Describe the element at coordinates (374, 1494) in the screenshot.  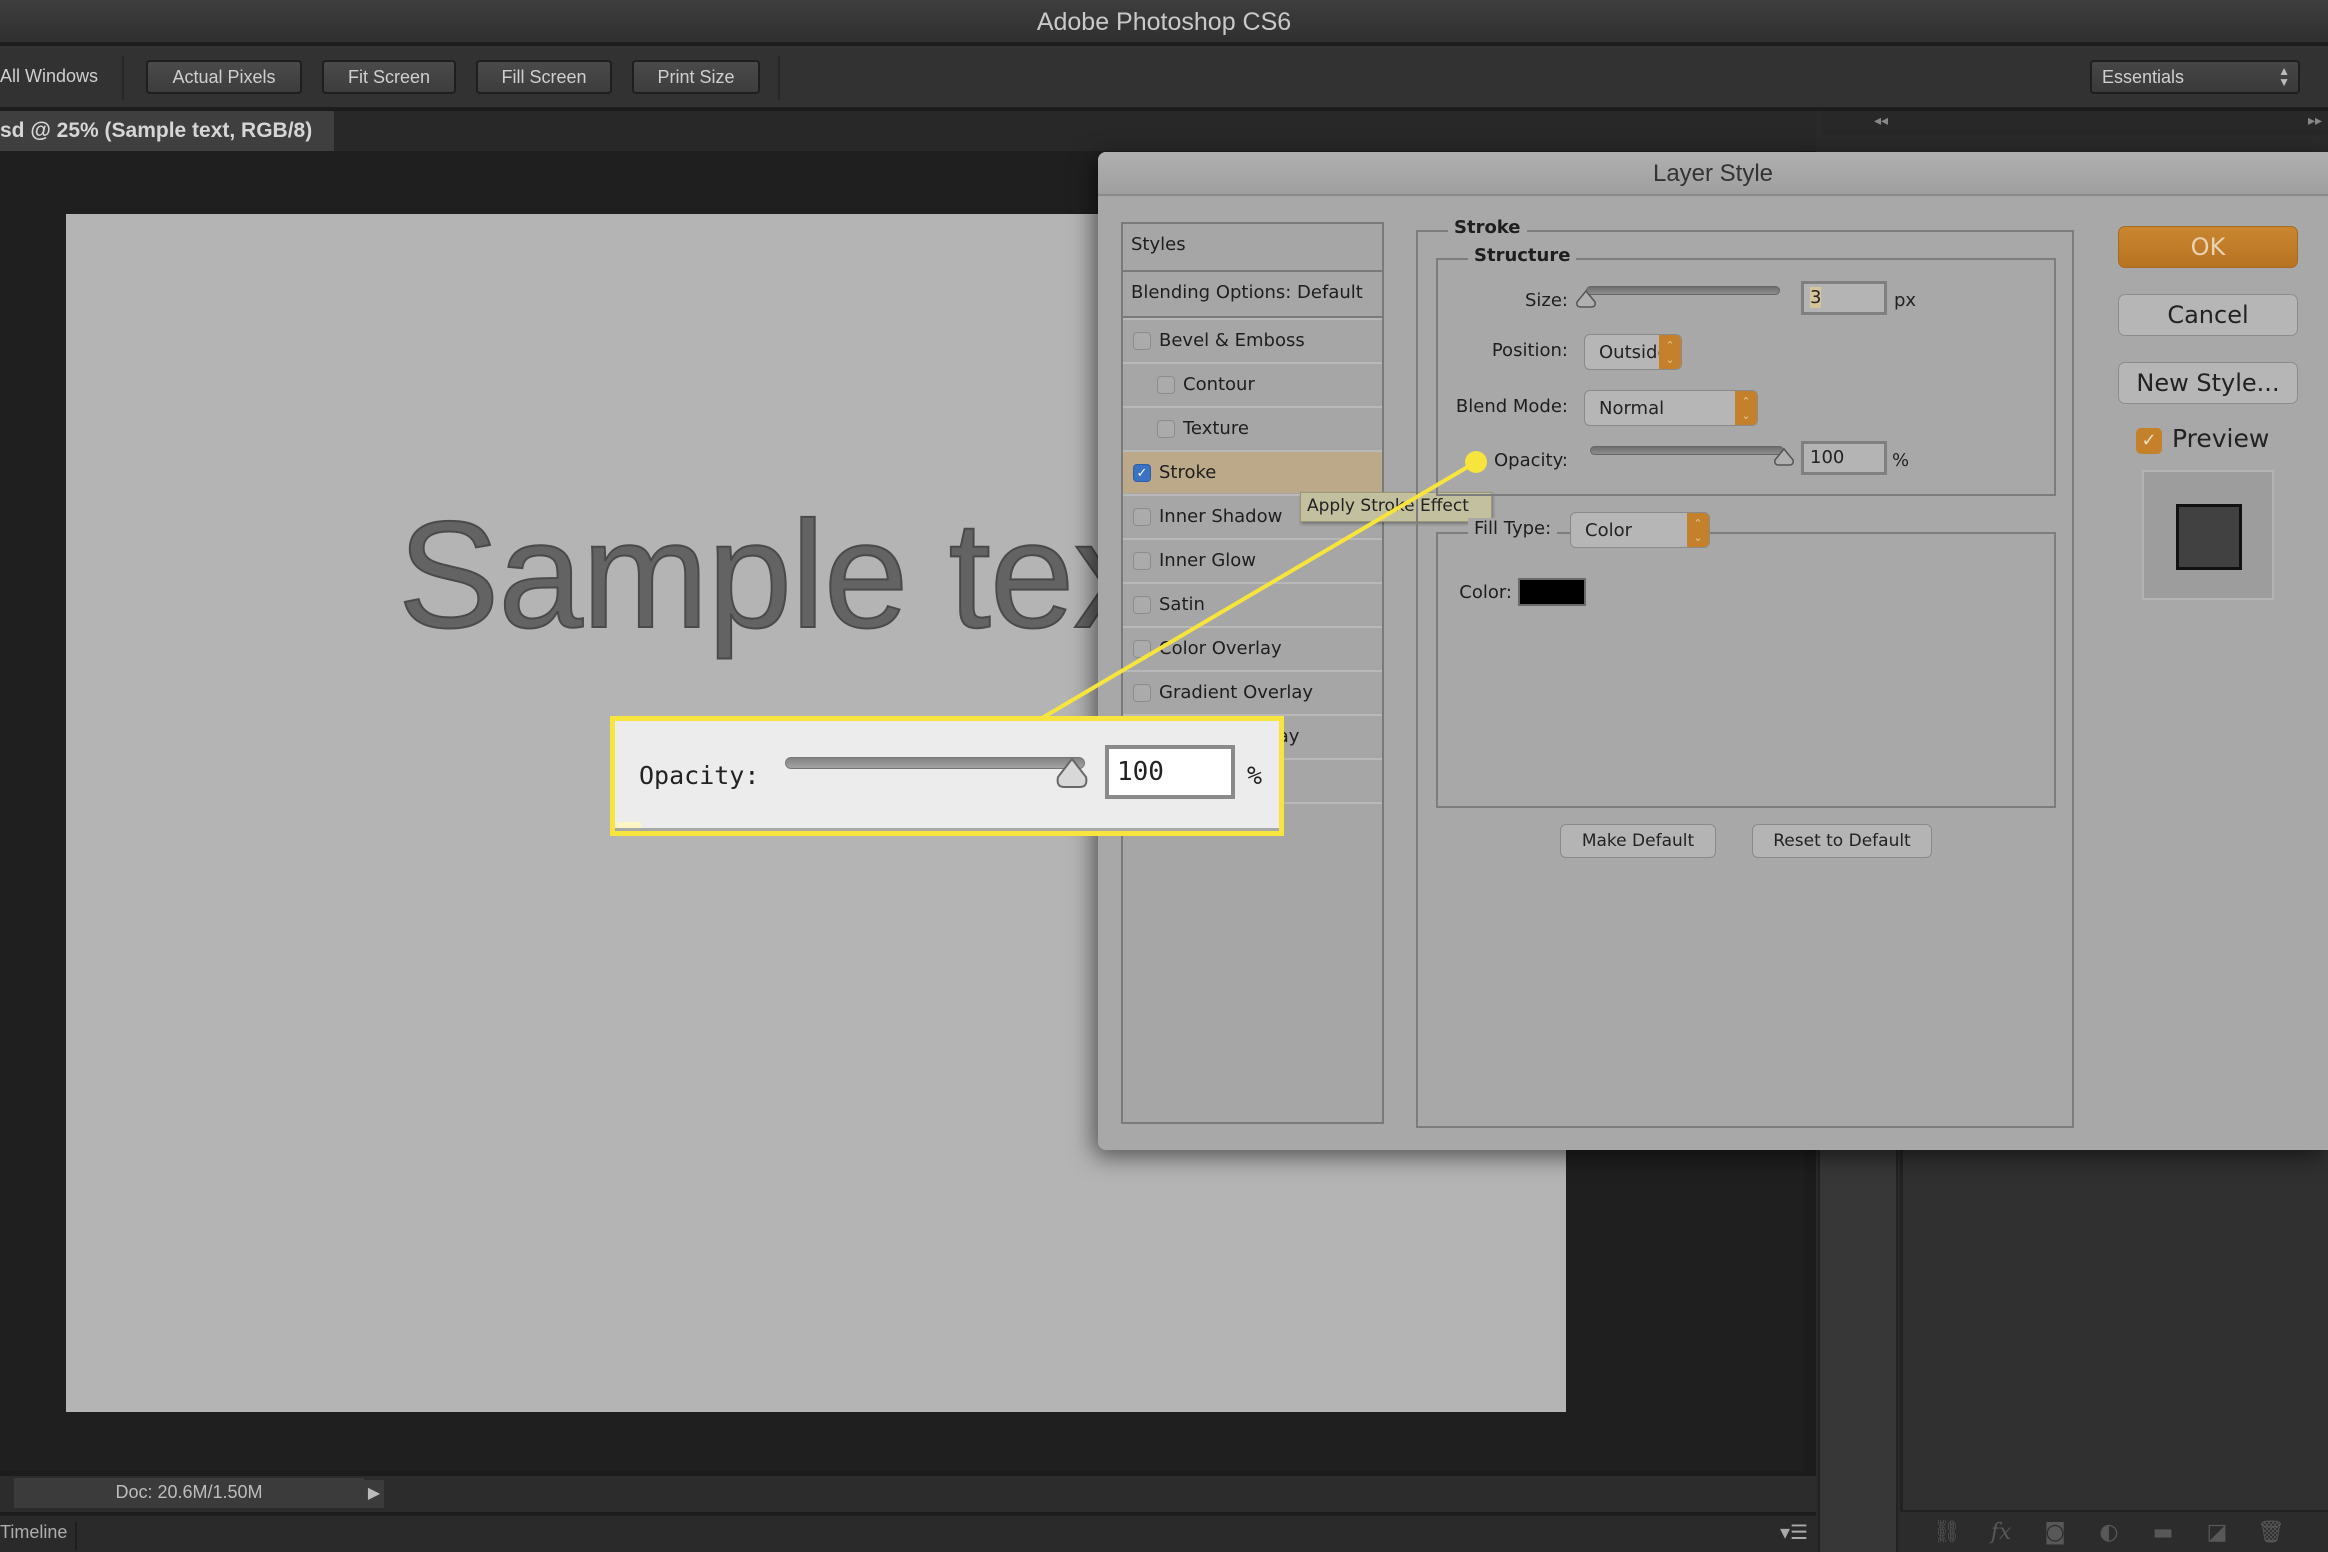
I see `status-menu-arrow-icon: ▶` at that location.